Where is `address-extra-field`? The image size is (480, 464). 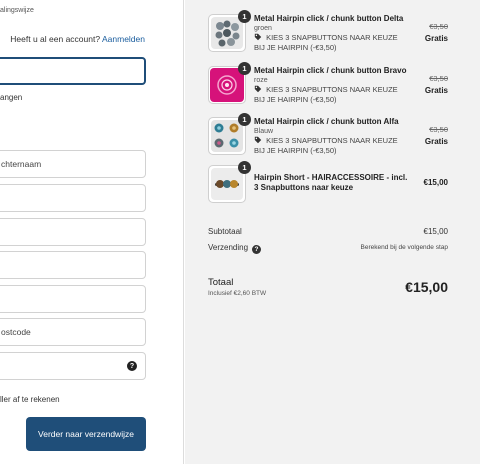 address-extra-field is located at coordinates (73, 232).